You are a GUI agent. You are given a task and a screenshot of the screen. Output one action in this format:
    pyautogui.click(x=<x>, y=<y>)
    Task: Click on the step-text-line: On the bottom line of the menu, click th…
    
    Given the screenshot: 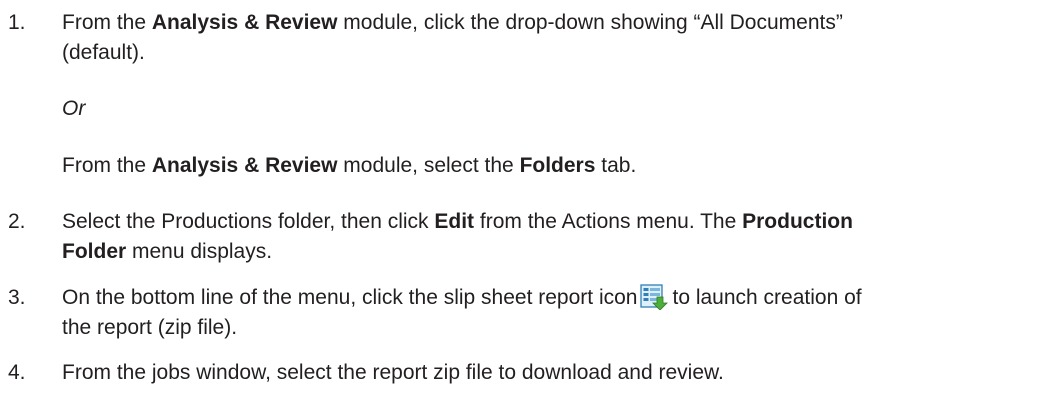 What is the action you would take?
    pyautogui.click(x=549, y=298)
    